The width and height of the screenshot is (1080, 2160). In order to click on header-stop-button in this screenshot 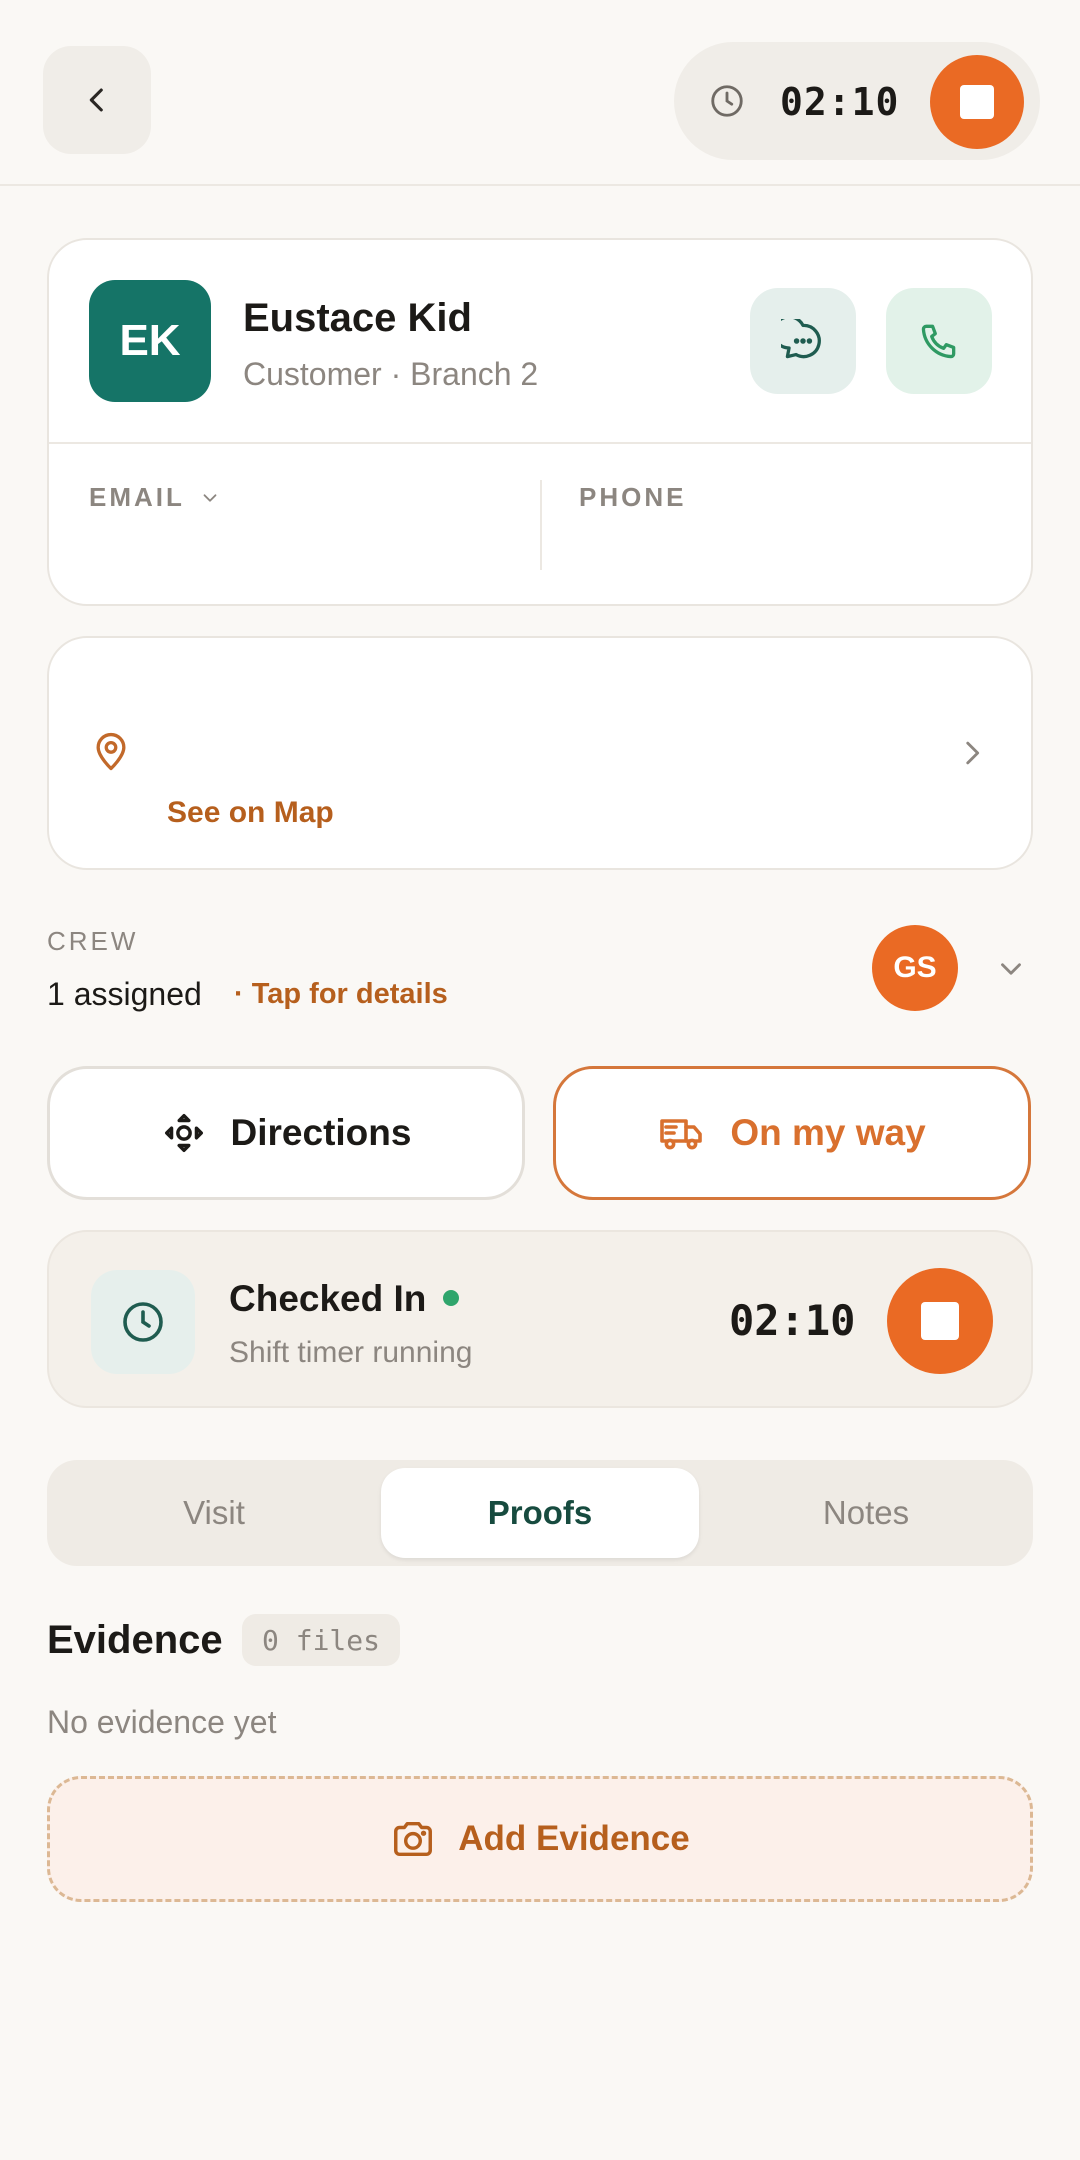, I will do `click(977, 102)`.